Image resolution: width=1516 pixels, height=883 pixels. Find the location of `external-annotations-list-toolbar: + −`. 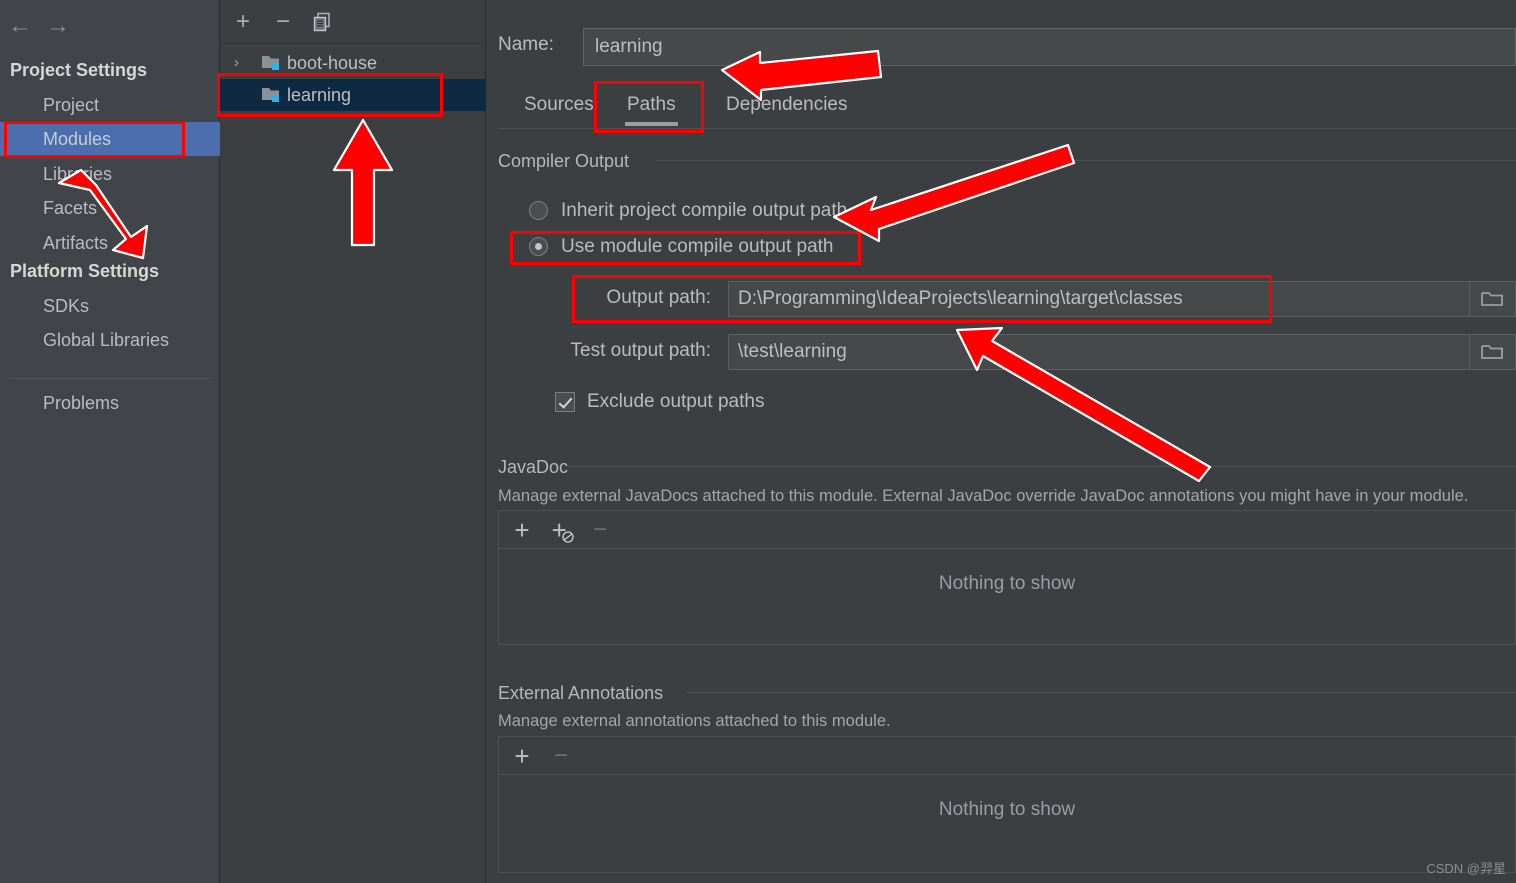

external-annotations-list-toolbar: + − is located at coordinates (1007, 756).